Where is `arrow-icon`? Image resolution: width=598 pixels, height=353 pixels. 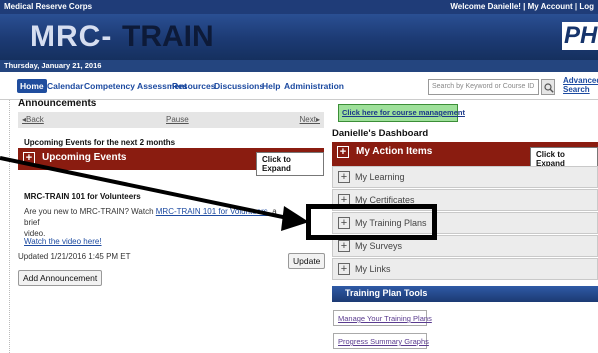 arrow-icon is located at coordinates (154, 193).